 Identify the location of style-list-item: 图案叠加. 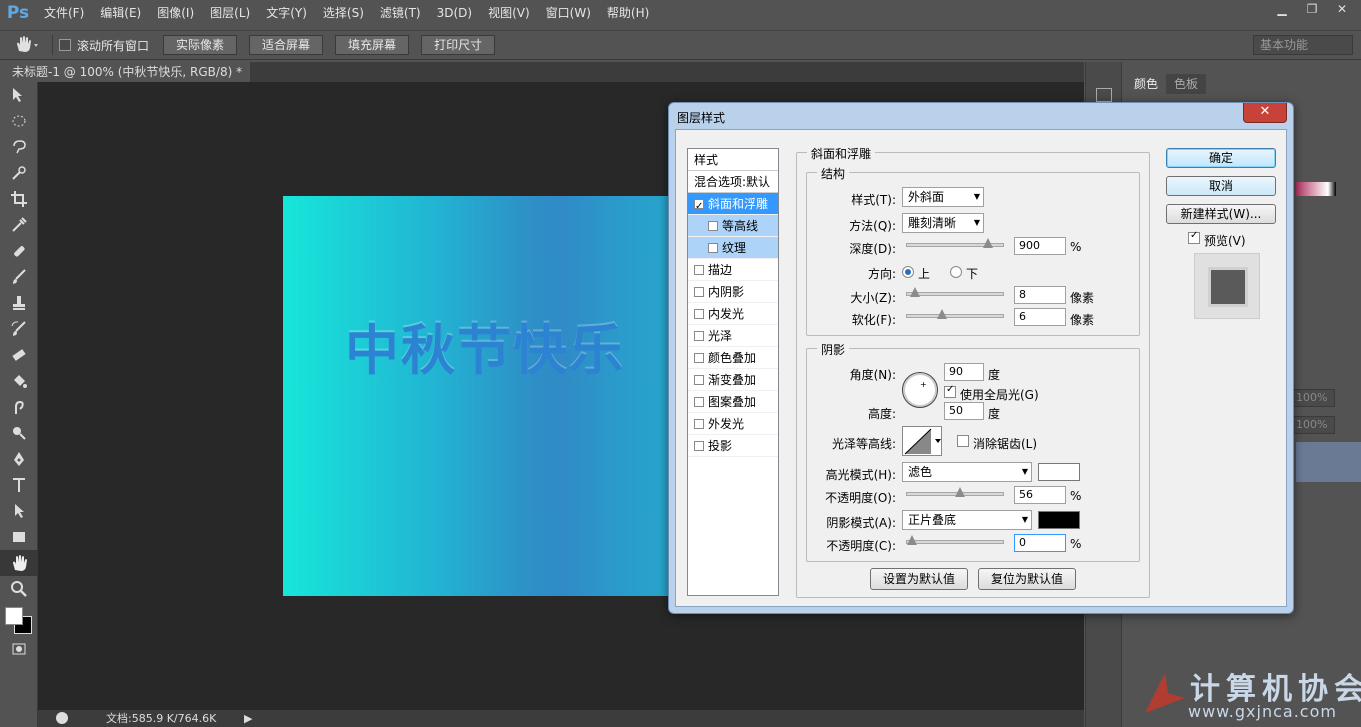
(733, 402).